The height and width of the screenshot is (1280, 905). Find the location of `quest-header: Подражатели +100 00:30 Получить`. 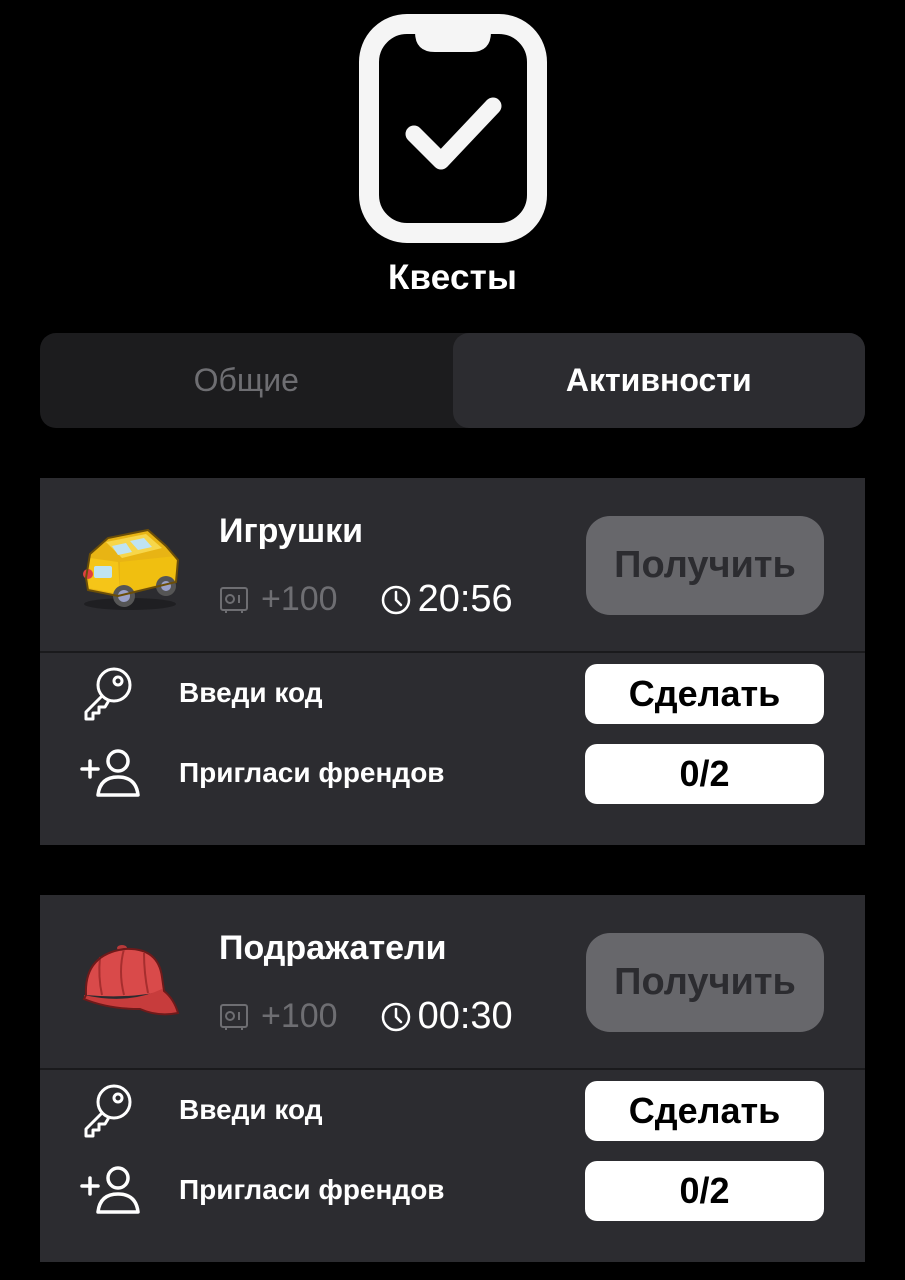

quest-header: Подражатели +100 00:30 Получить is located at coordinates (452, 982).